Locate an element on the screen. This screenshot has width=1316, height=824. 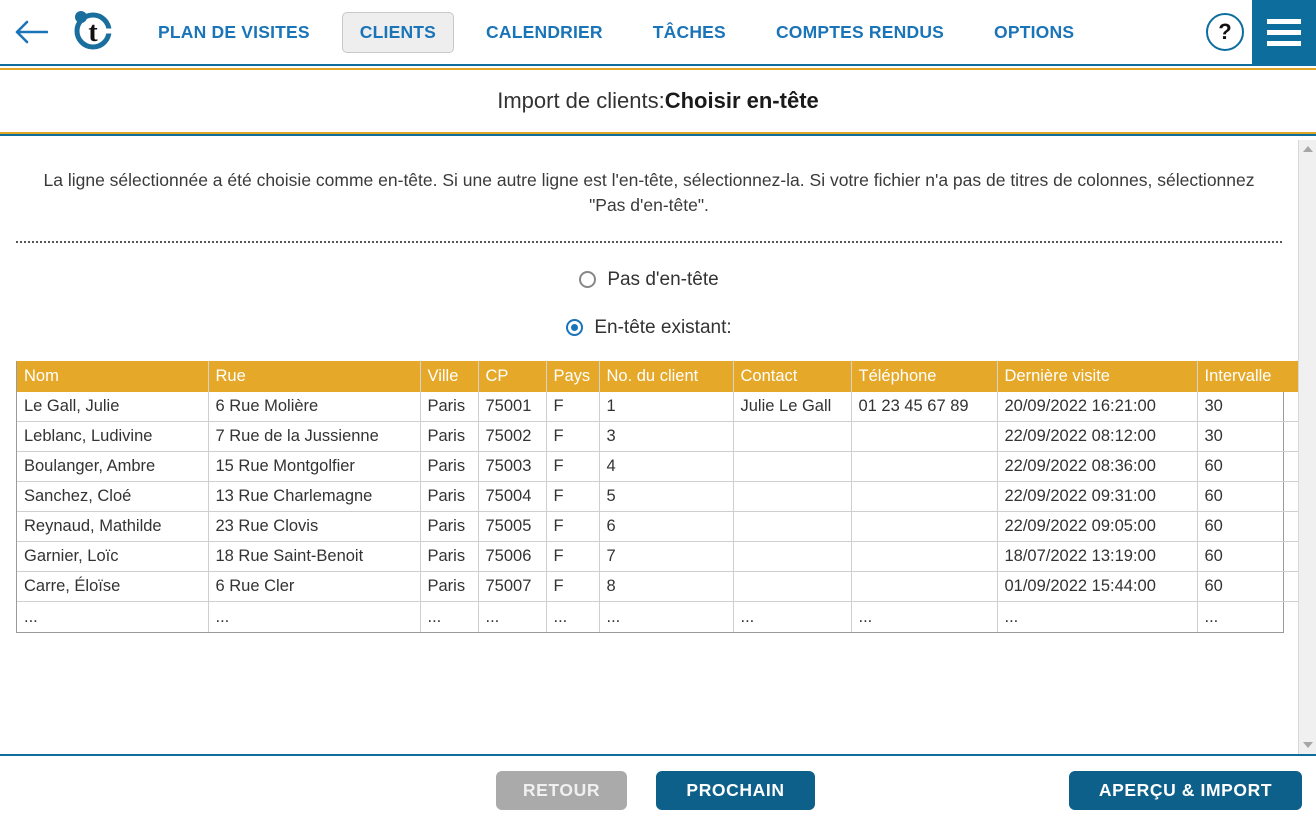
svg-text: t is located at coordinates (93, 32).